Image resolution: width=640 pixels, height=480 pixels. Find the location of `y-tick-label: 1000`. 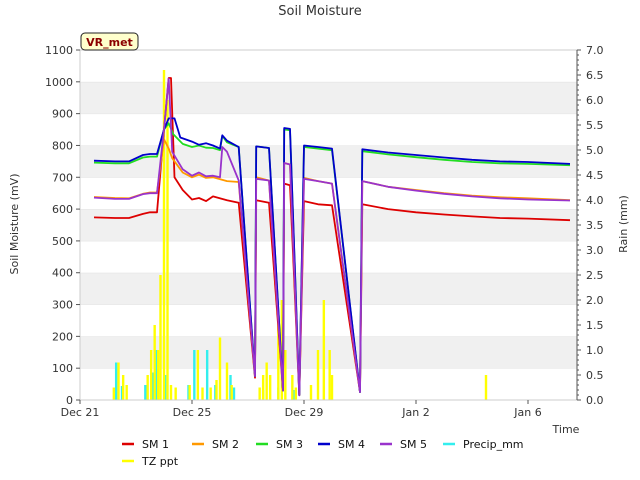

y-tick-label: 1000 is located at coordinates (59, 82).